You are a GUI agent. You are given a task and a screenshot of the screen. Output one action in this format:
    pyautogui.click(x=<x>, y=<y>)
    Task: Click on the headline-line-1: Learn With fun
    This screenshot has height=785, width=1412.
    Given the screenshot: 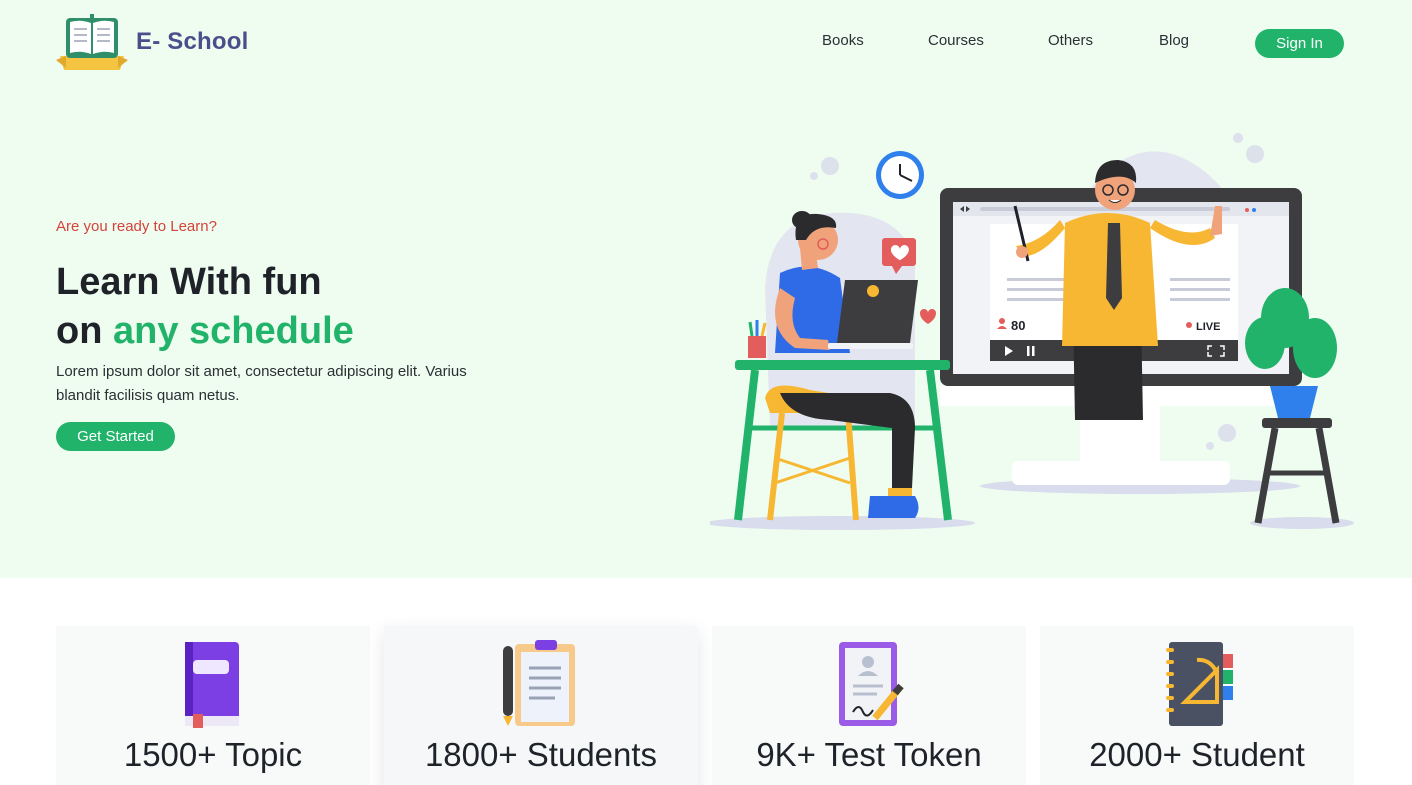 What is the action you would take?
    pyautogui.click(x=189, y=282)
    